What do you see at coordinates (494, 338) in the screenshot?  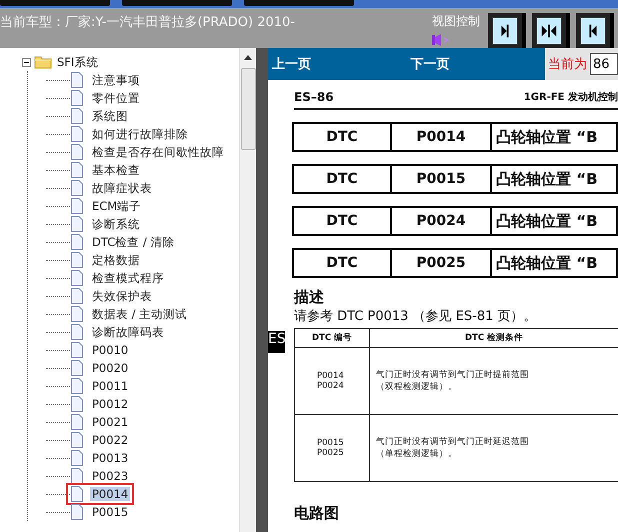 I see `column-header: DTC 检测条件` at bounding box center [494, 338].